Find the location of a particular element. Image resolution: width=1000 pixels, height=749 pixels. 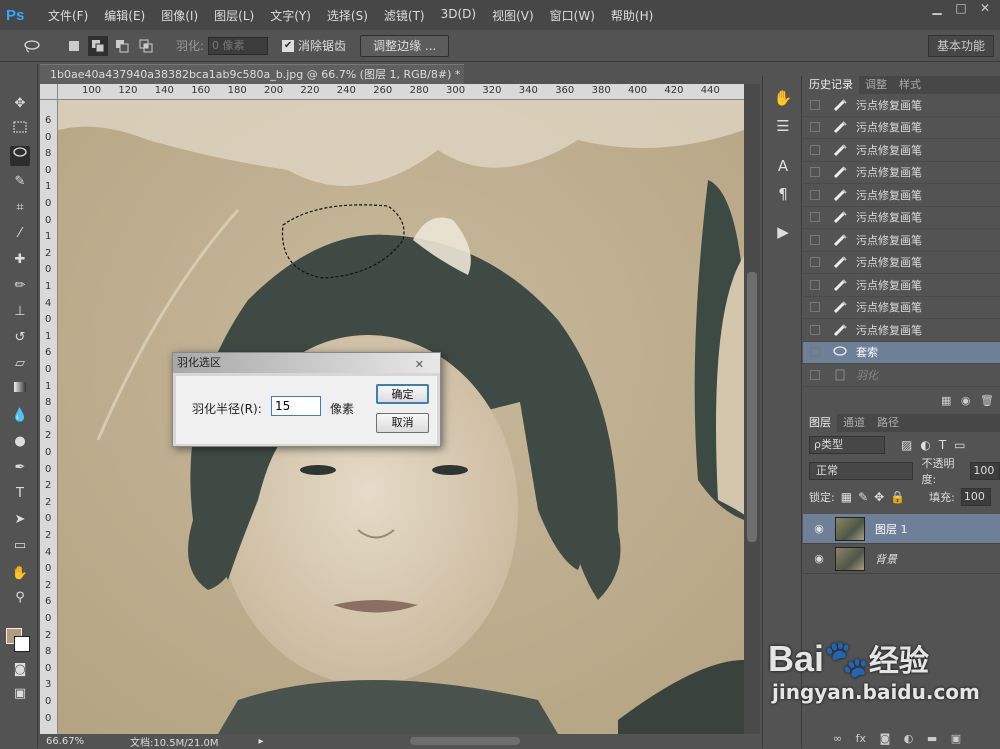

brush-tool-icon: ✏ is located at coordinates (20, 286).